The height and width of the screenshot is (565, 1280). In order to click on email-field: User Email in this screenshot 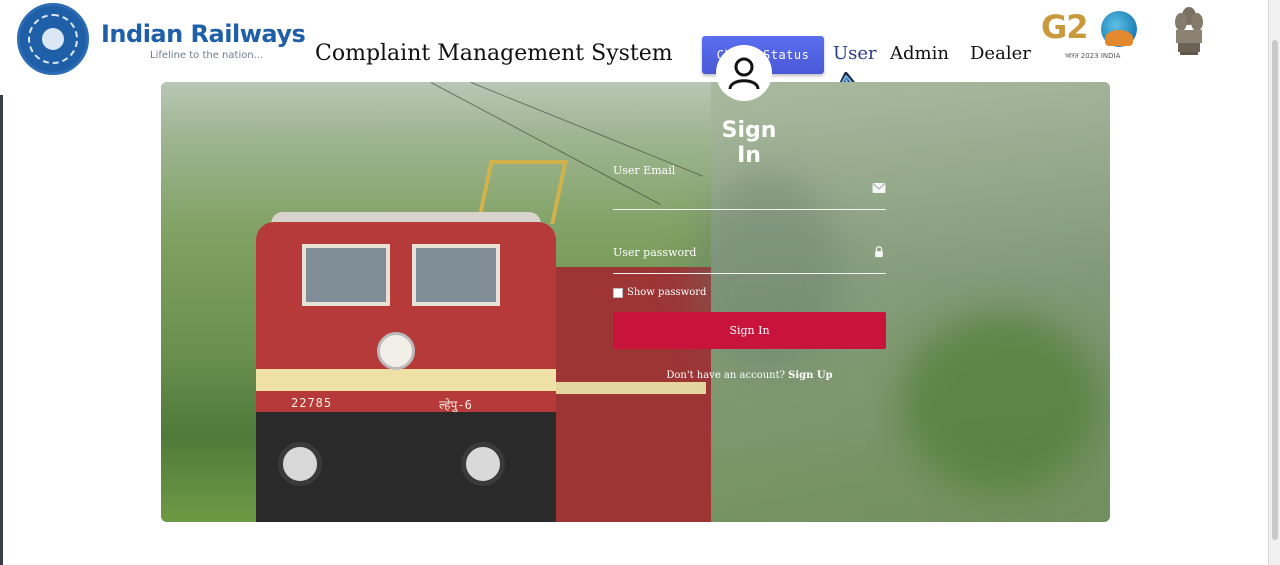, I will do `click(749, 186)`.